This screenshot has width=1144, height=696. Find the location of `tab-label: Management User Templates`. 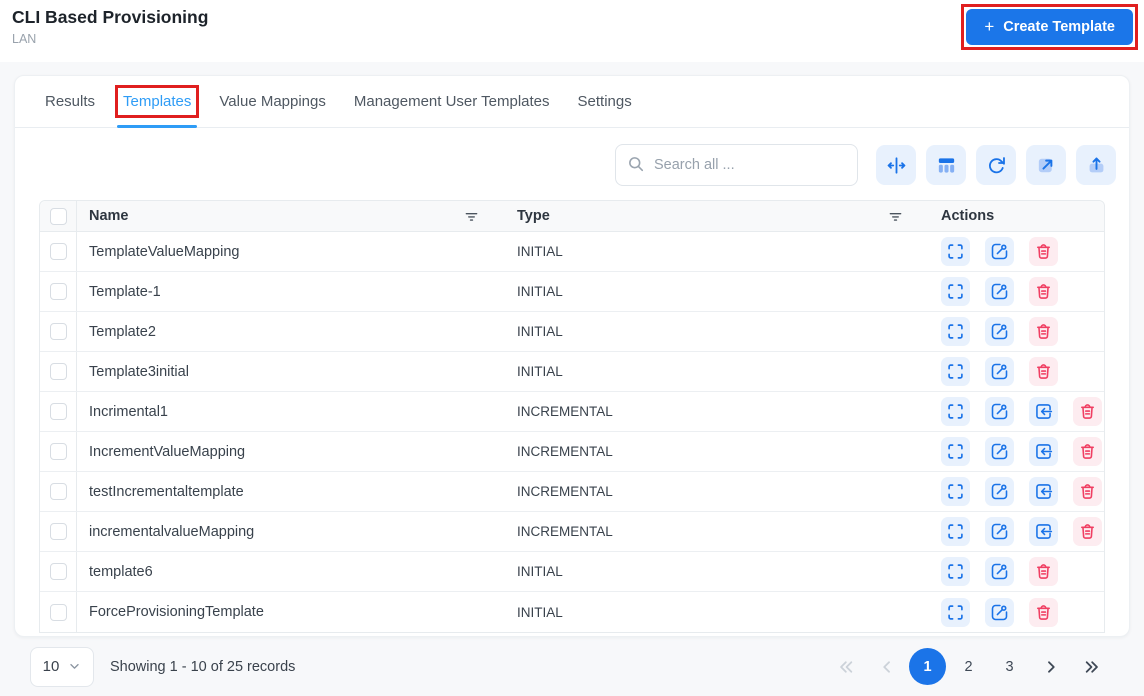

tab-label: Management User Templates is located at coordinates (451, 101).